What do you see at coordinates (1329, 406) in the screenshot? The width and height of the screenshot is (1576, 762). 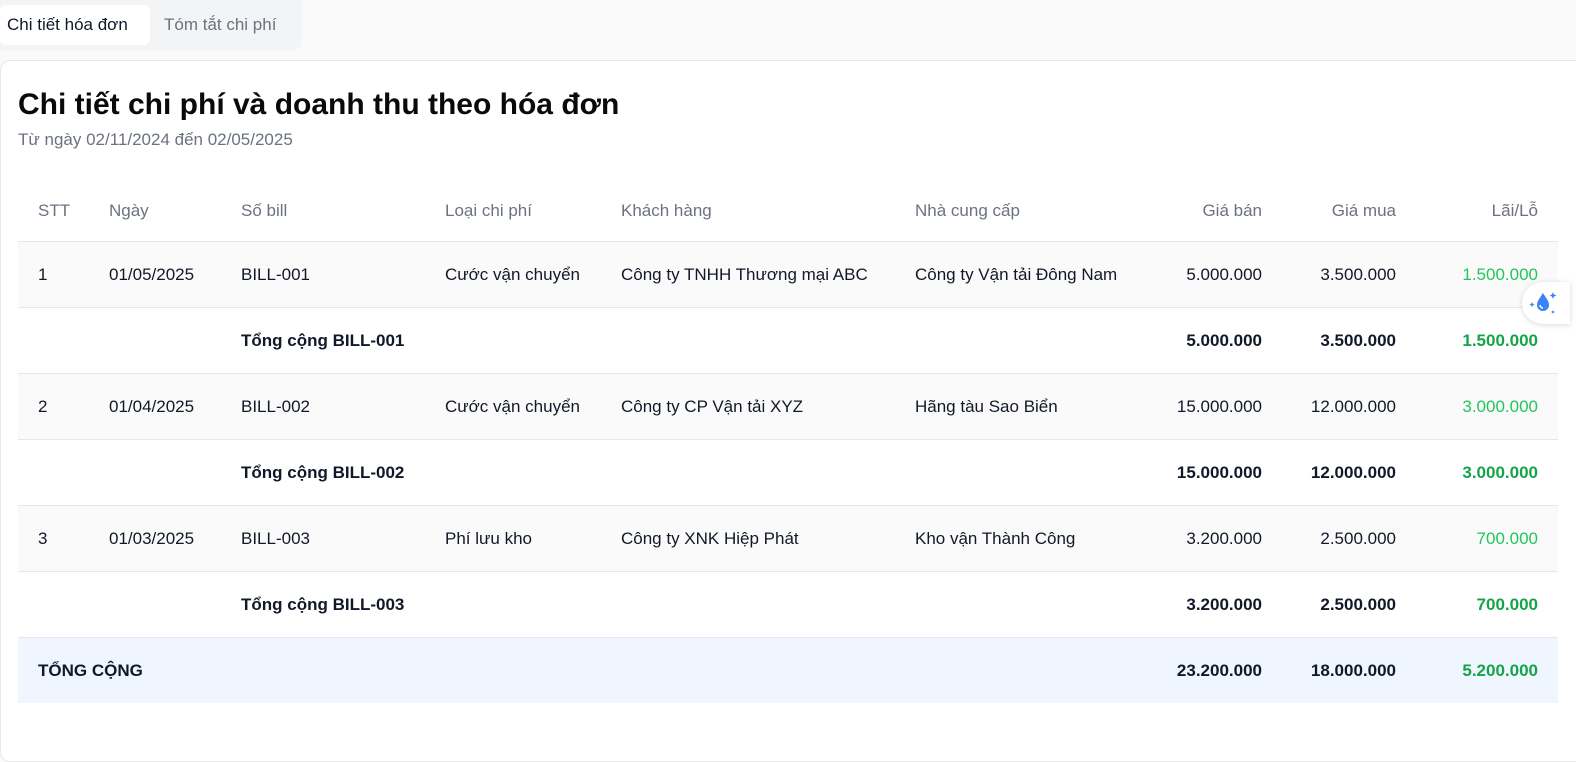 I see `cell-buying-price: 12.000.000` at bounding box center [1329, 406].